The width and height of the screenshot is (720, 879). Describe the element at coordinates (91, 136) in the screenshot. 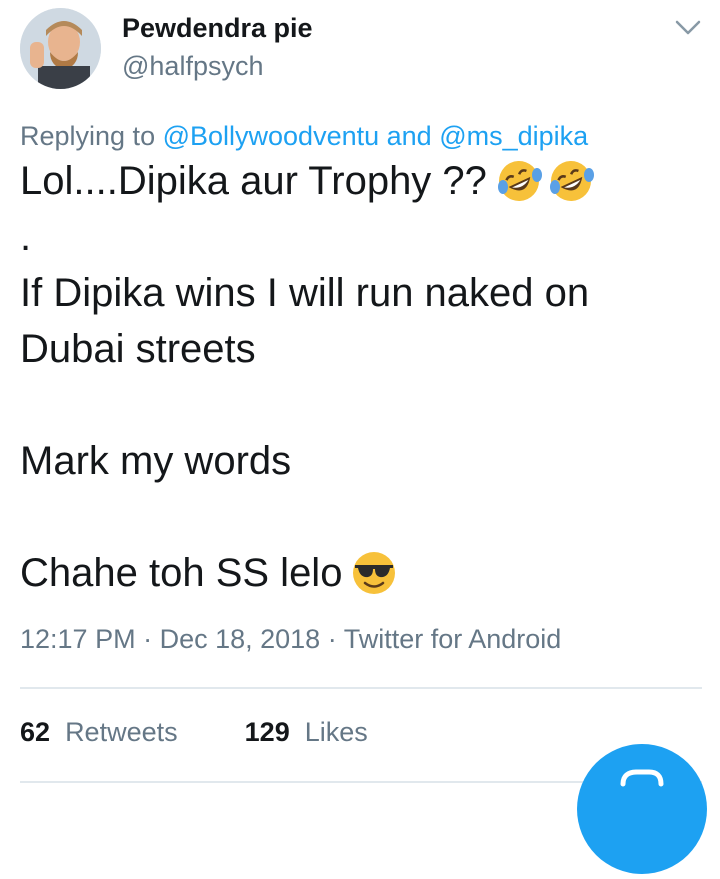

I see `replying-to-prefix: Replying to` at that location.